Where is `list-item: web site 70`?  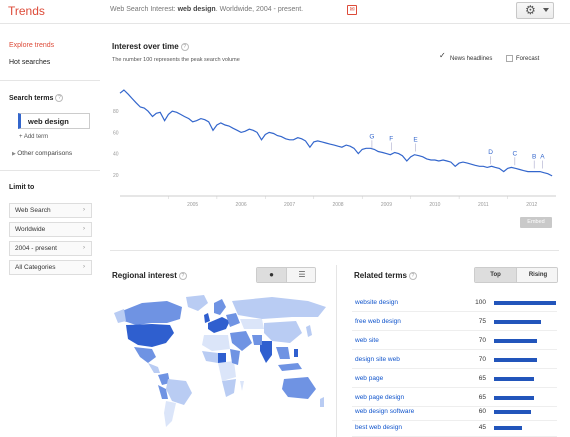 list-item: web site 70 is located at coordinates (454, 341).